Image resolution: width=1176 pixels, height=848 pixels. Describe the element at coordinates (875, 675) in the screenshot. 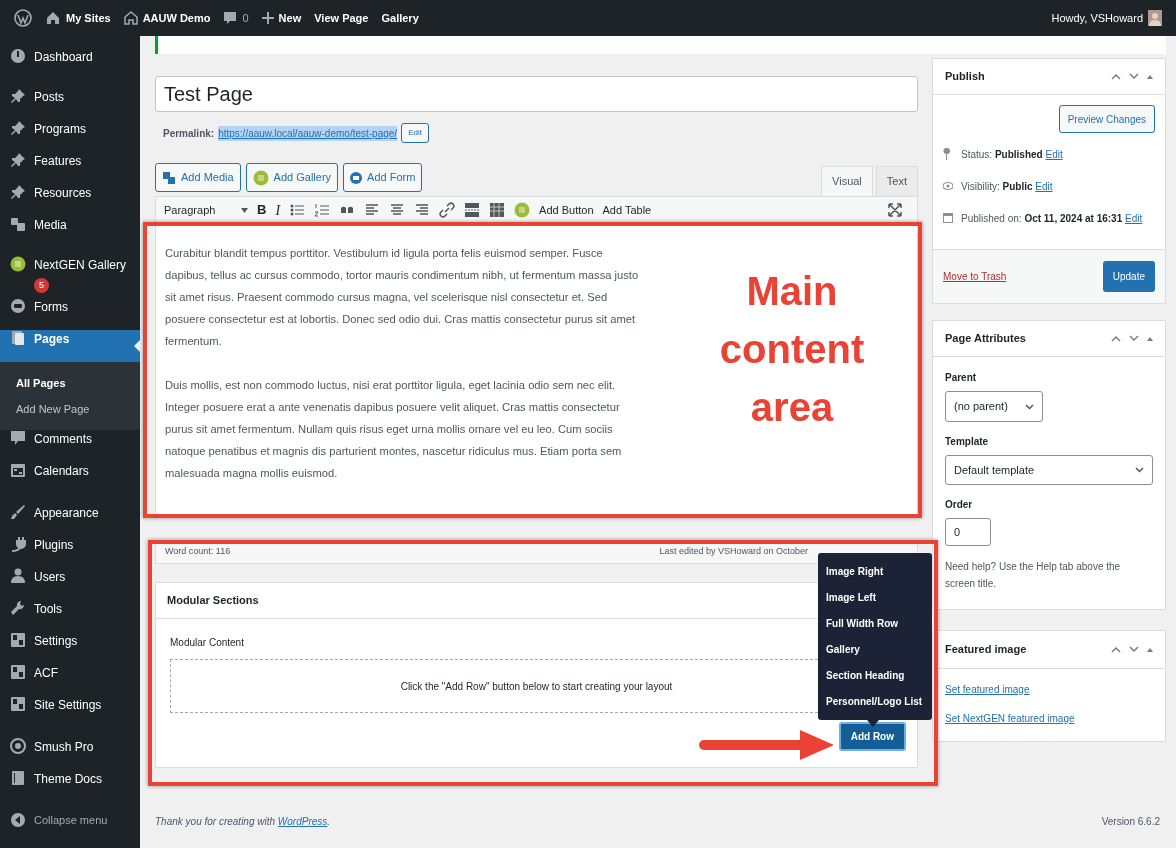

I see `layout-menu-item: Section Heading` at that location.